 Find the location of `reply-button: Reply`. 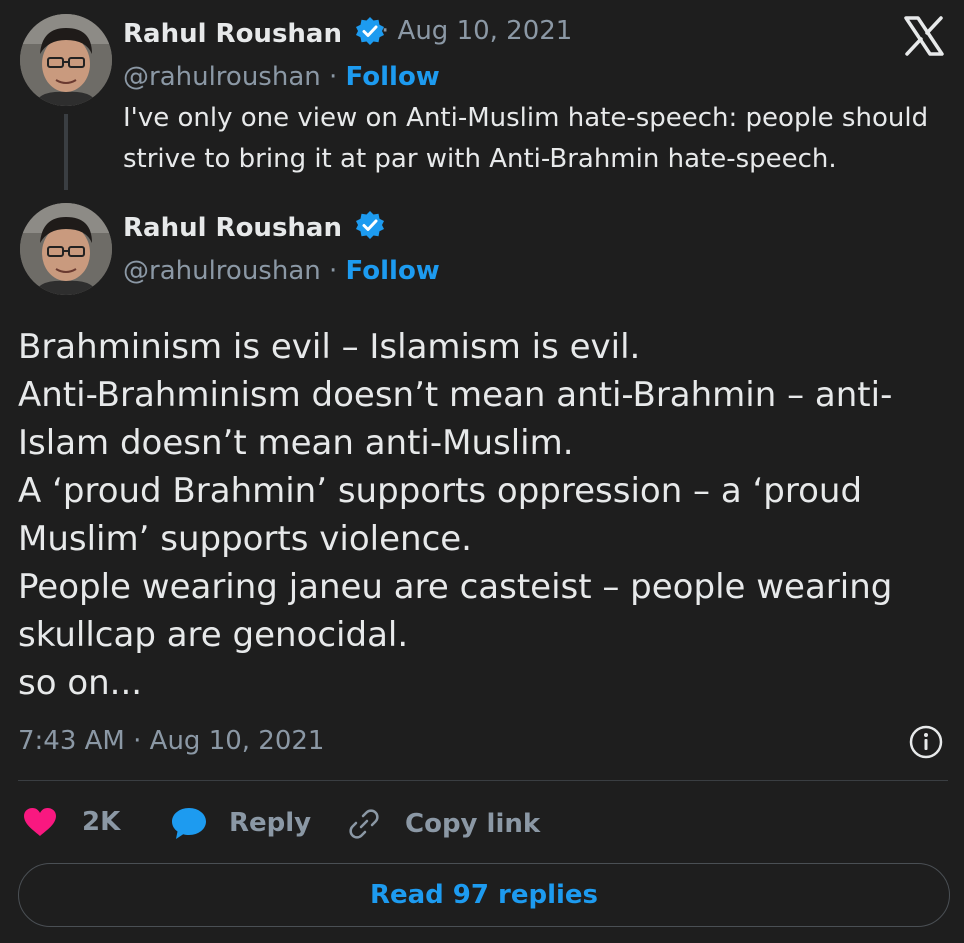

reply-button: Reply is located at coordinates (240, 823).